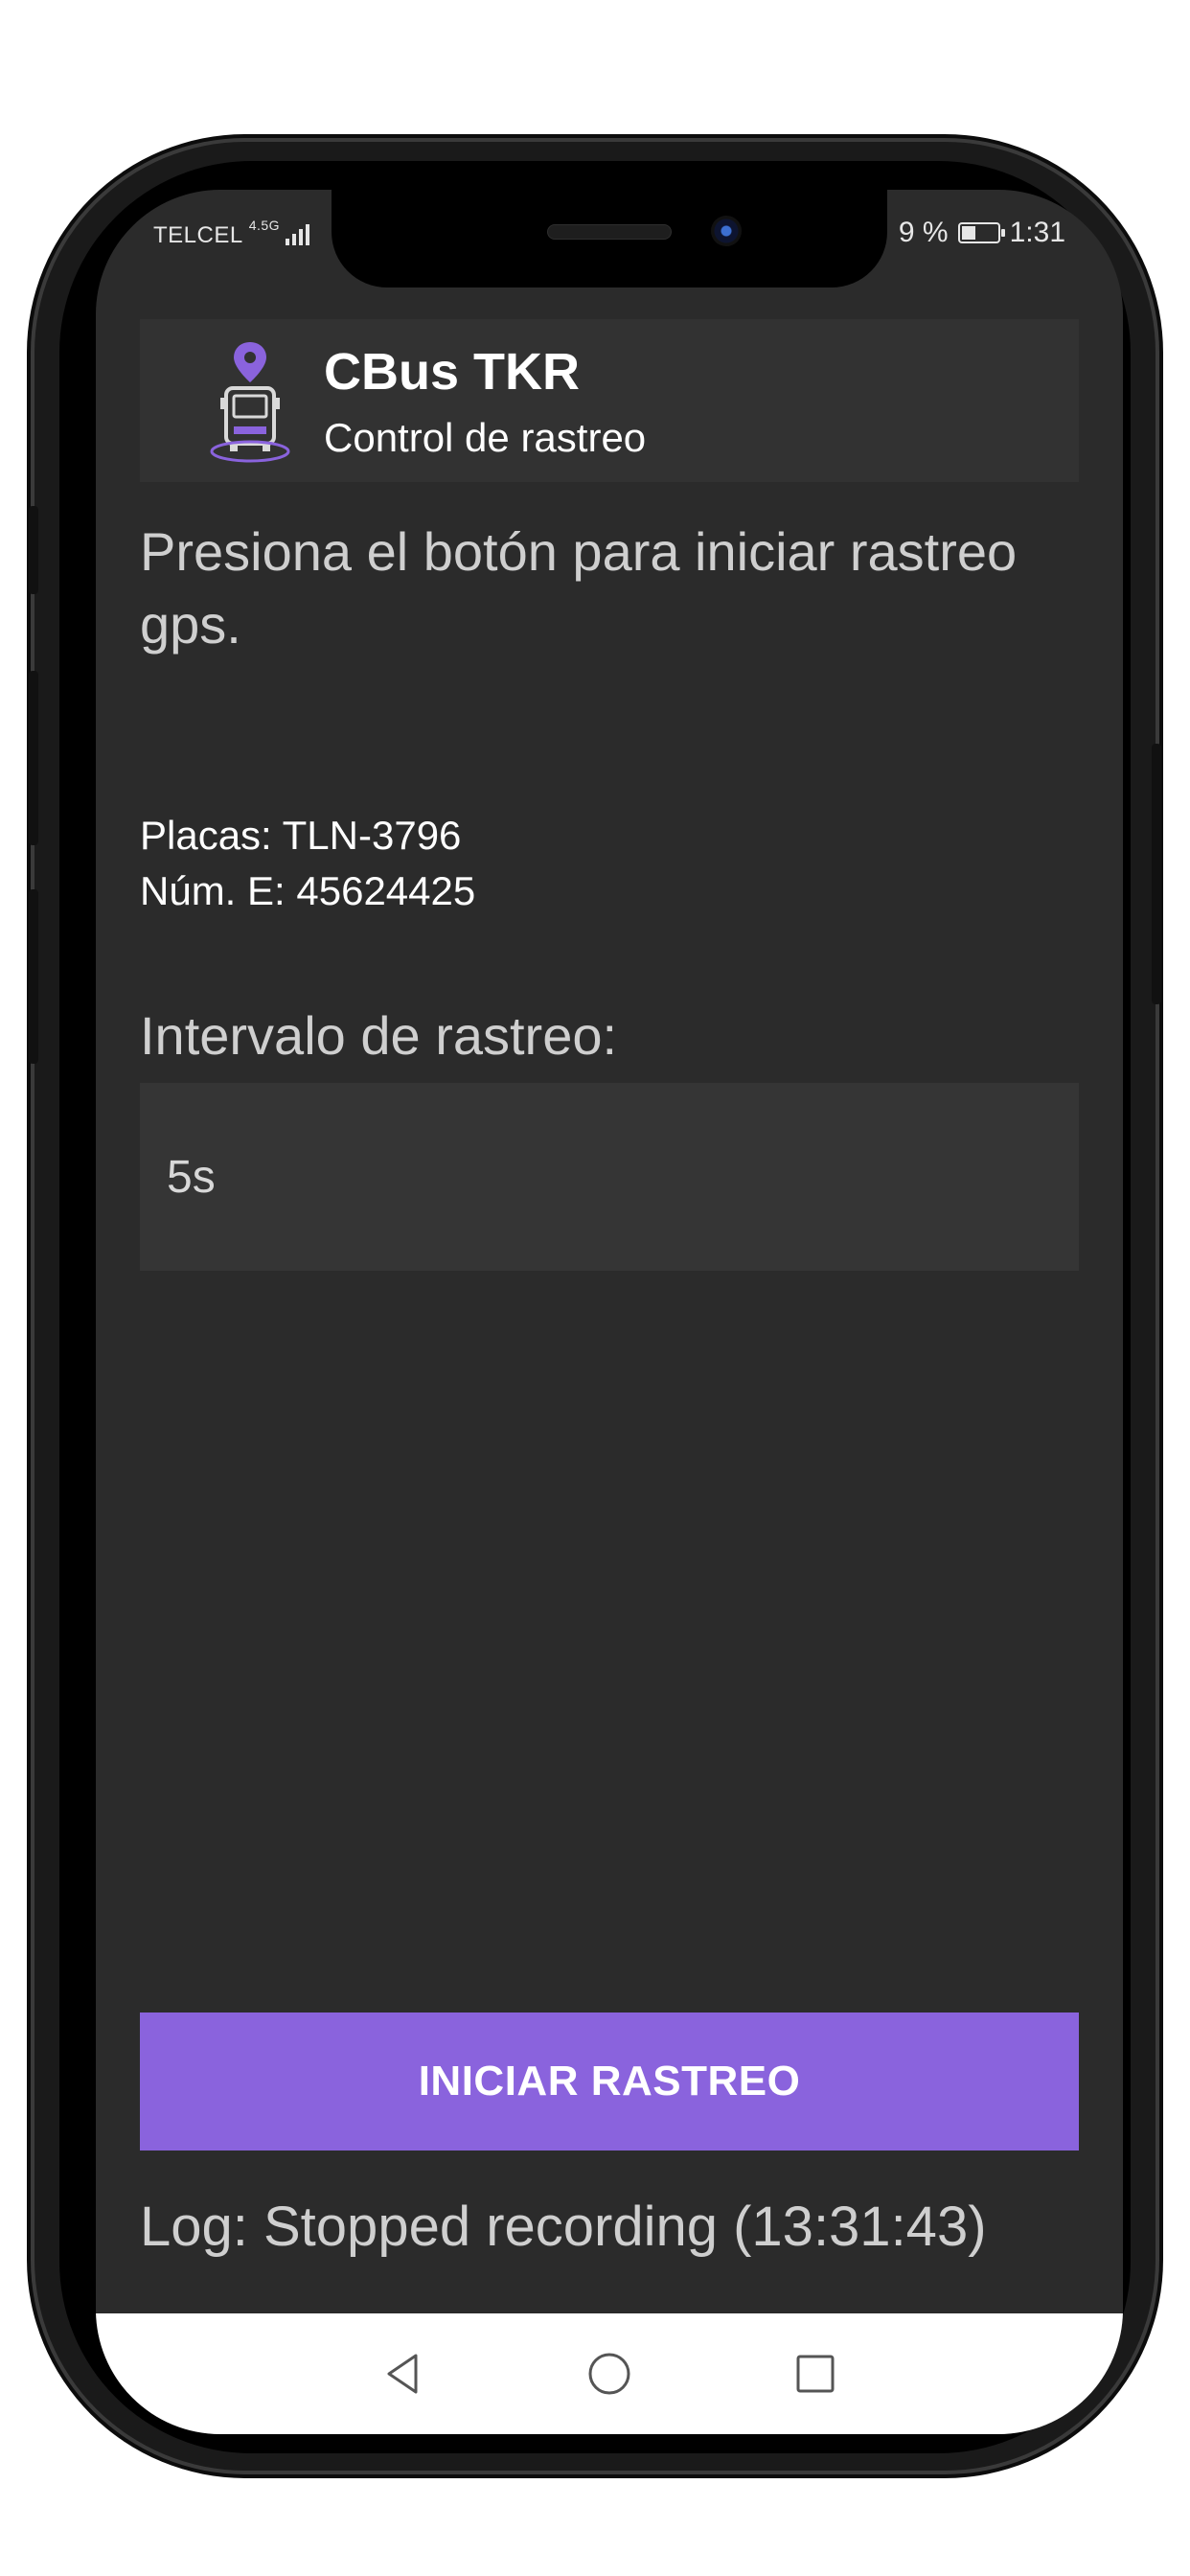 The image size is (1190, 2576). I want to click on status-right: 9 % 1:31, so click(982, 233).